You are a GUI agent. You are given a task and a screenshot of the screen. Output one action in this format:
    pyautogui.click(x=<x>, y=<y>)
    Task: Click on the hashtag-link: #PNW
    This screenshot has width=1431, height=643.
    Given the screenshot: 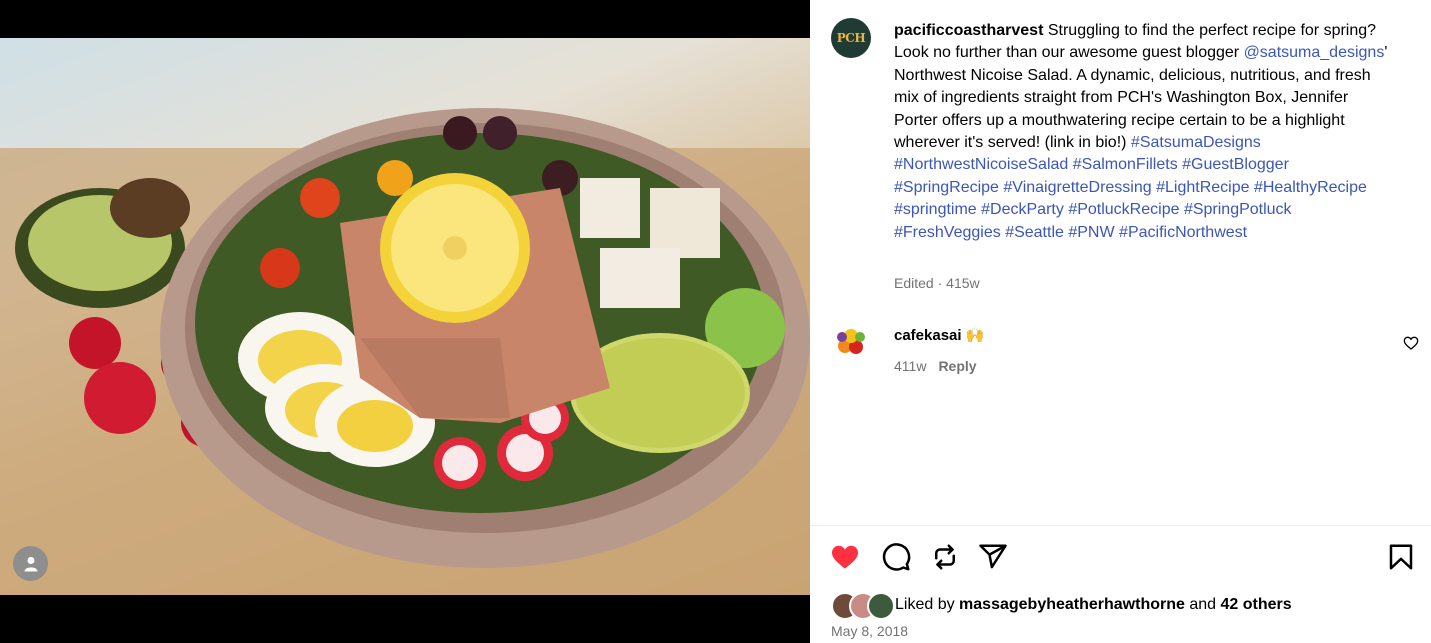 What is the action you would take?
    pyautogui.click(x=1091, y=232)
    